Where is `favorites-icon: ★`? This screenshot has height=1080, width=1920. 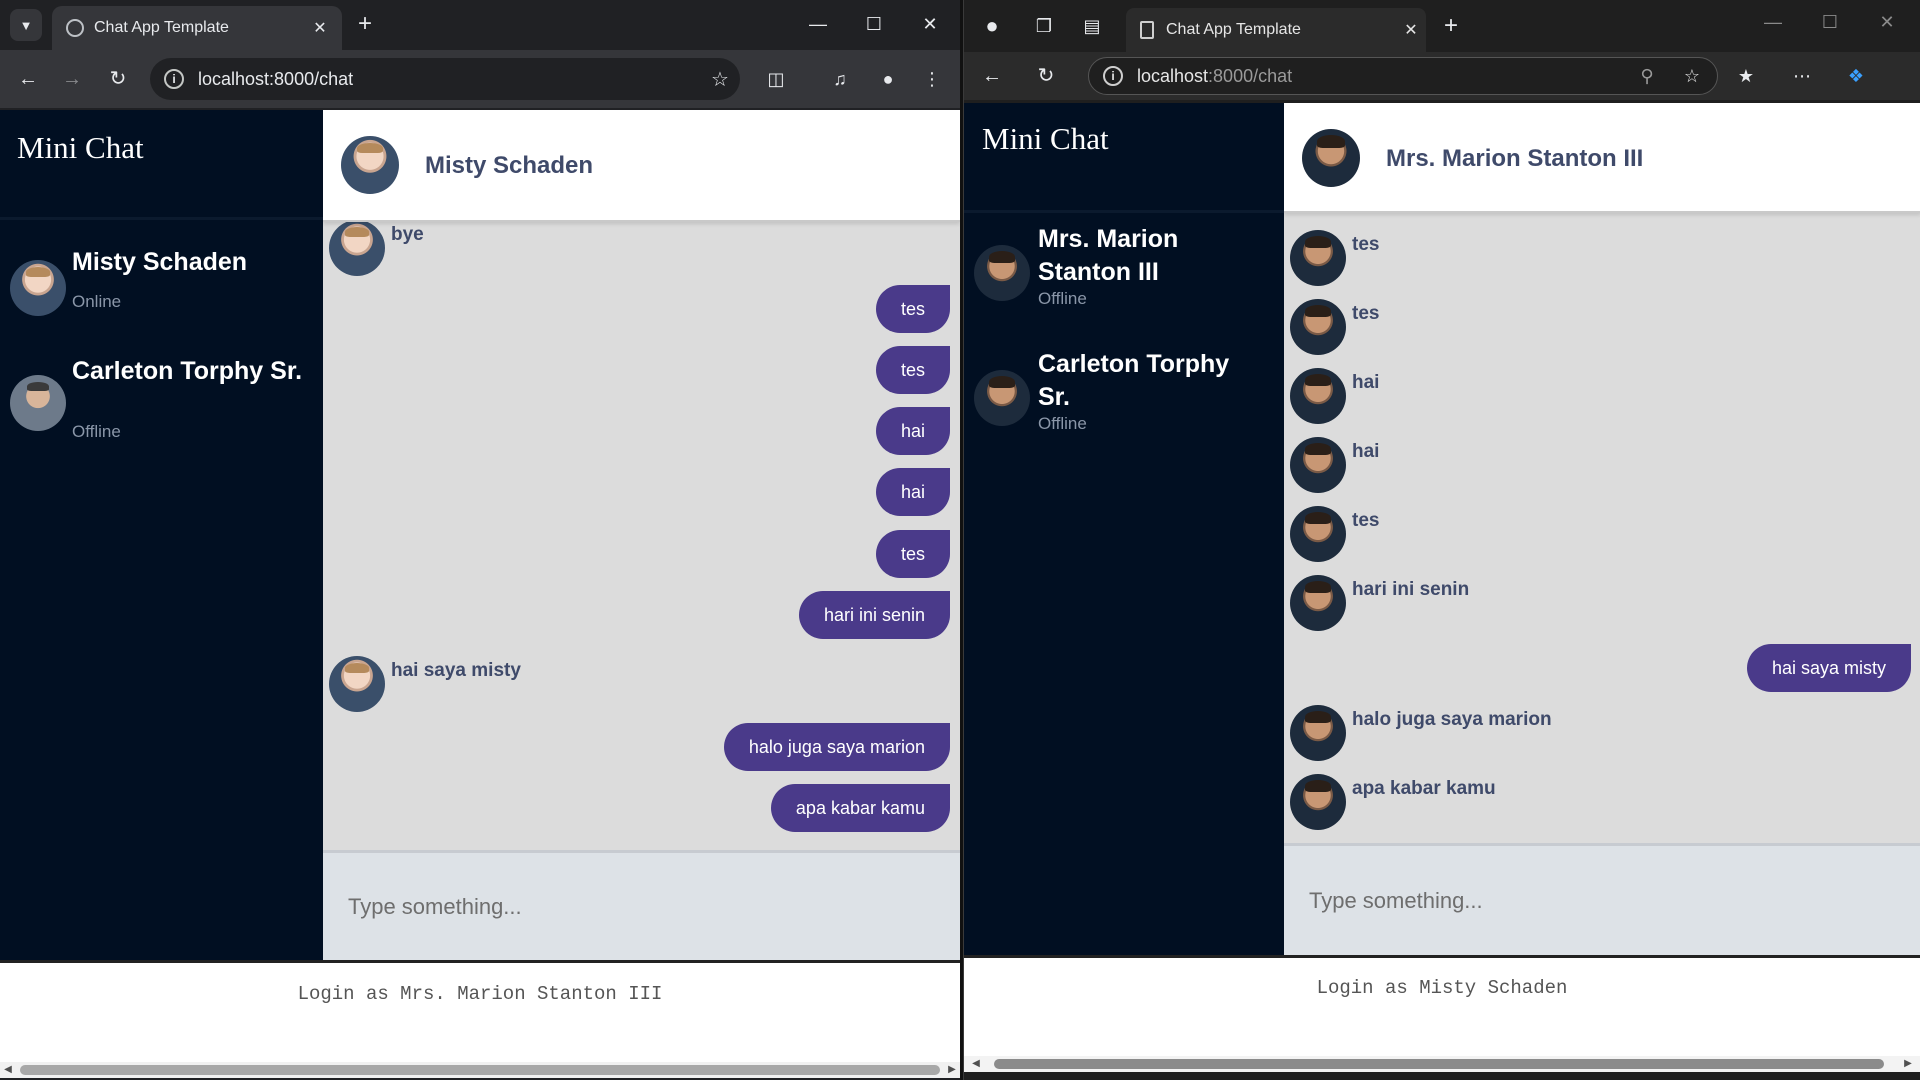 favorites-icon: ★ is located at coordinates (1746, 76).